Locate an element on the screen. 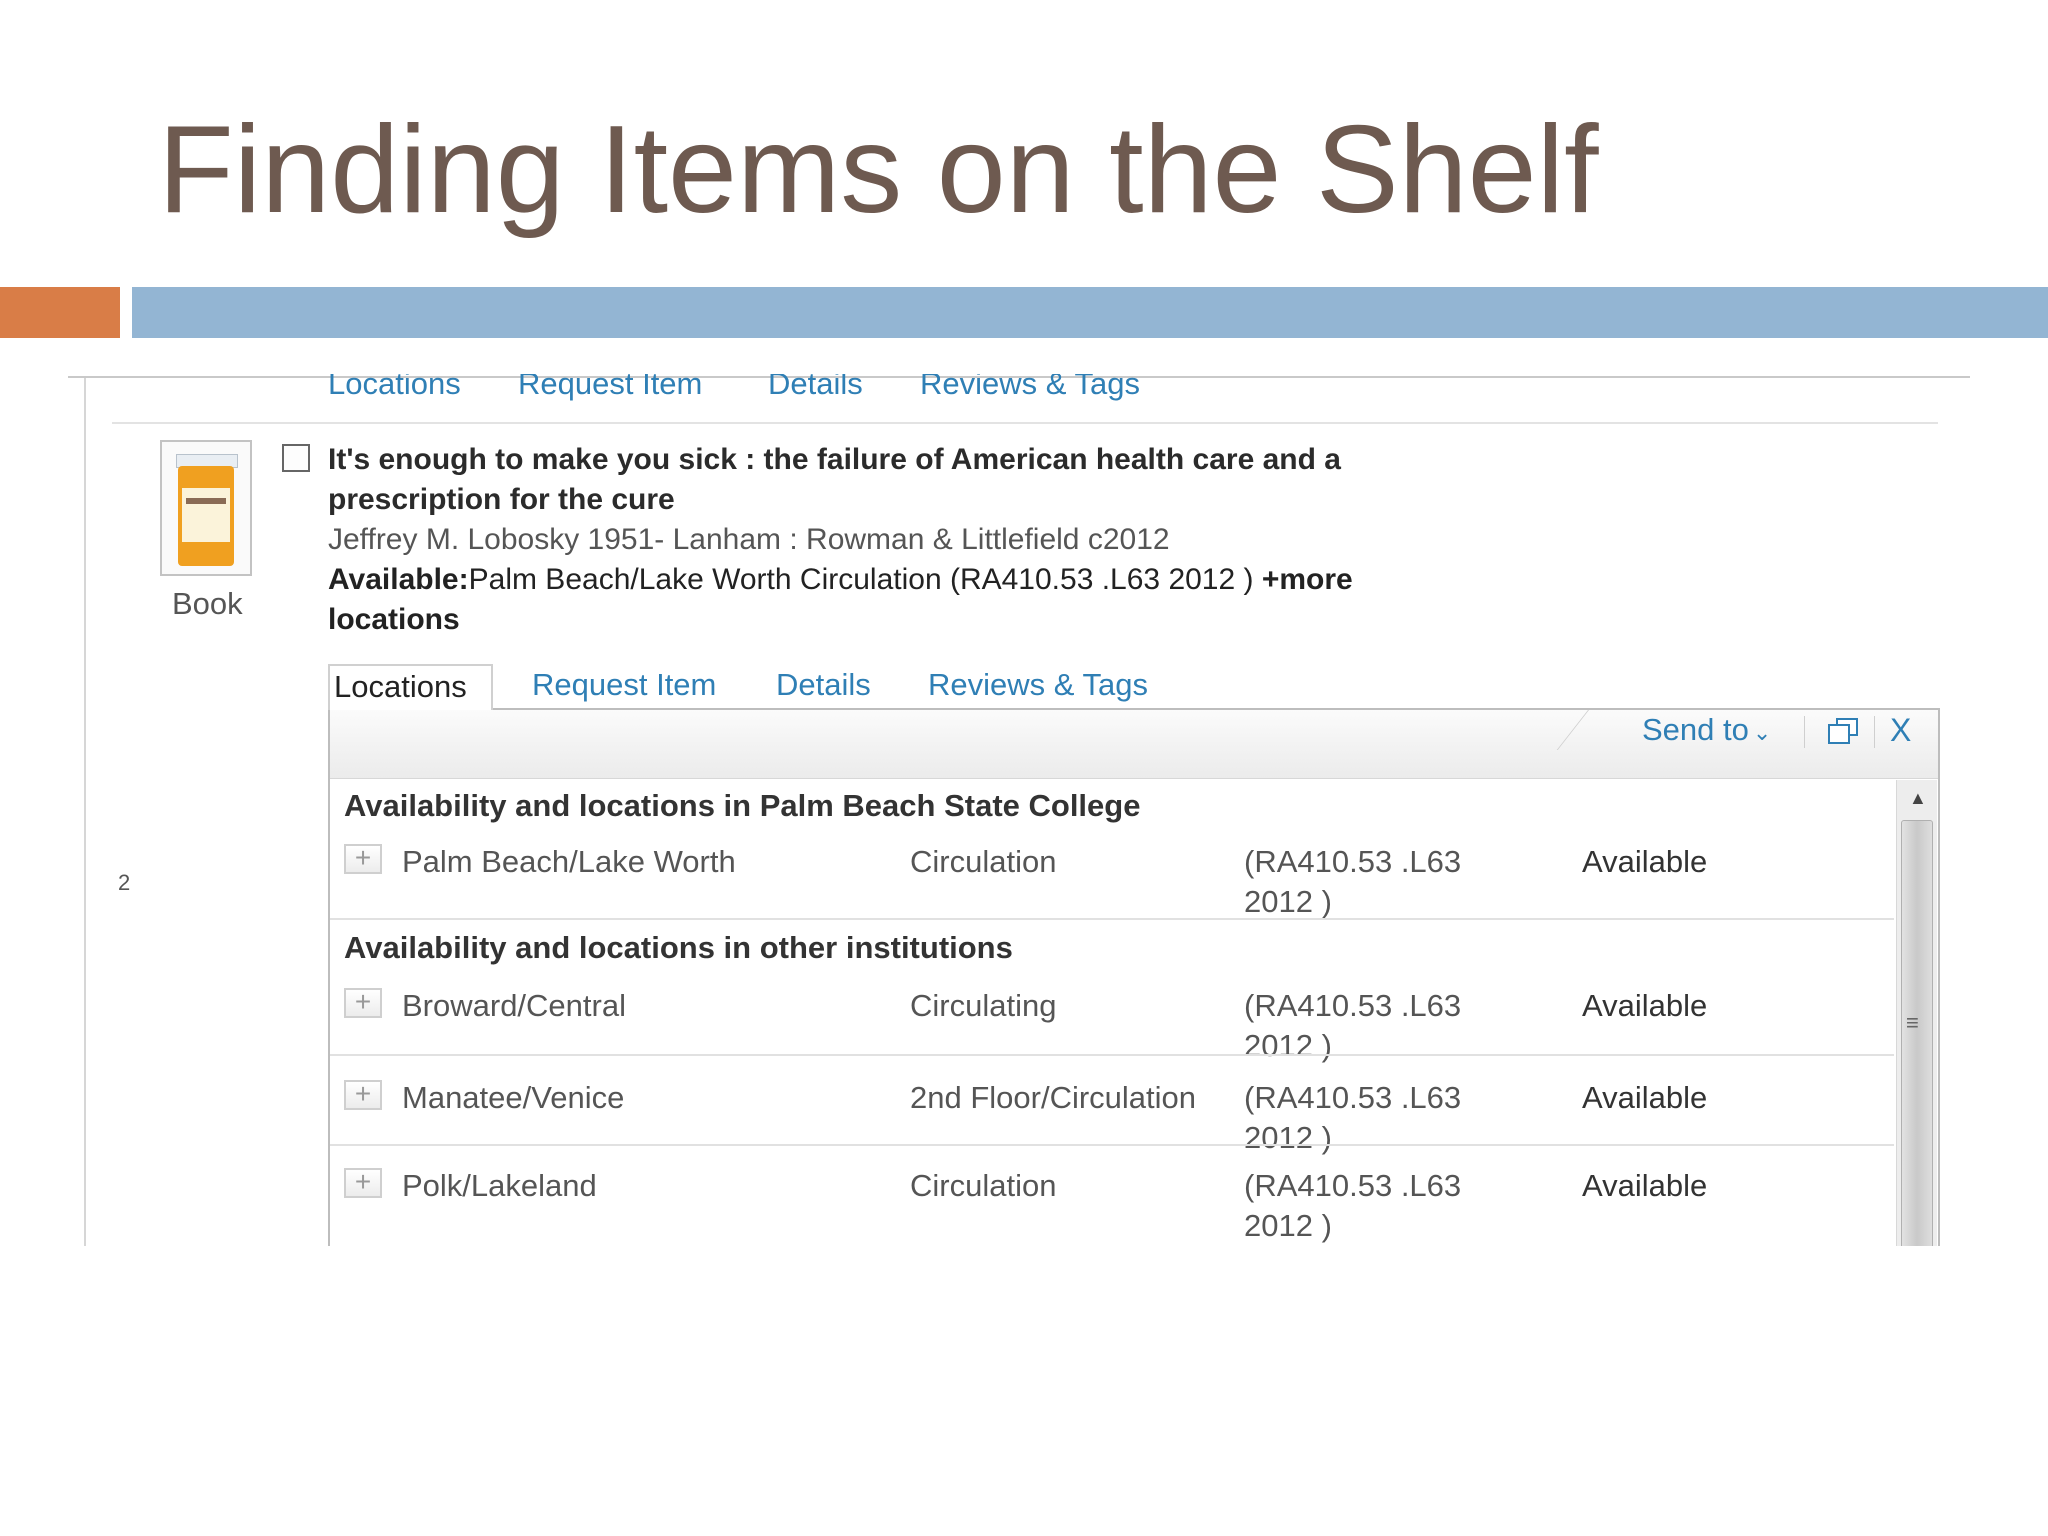 Image resolution: width=2048 pixels, height=1536 pixels. popout-window-icon is located at coordinates (1841, 730).